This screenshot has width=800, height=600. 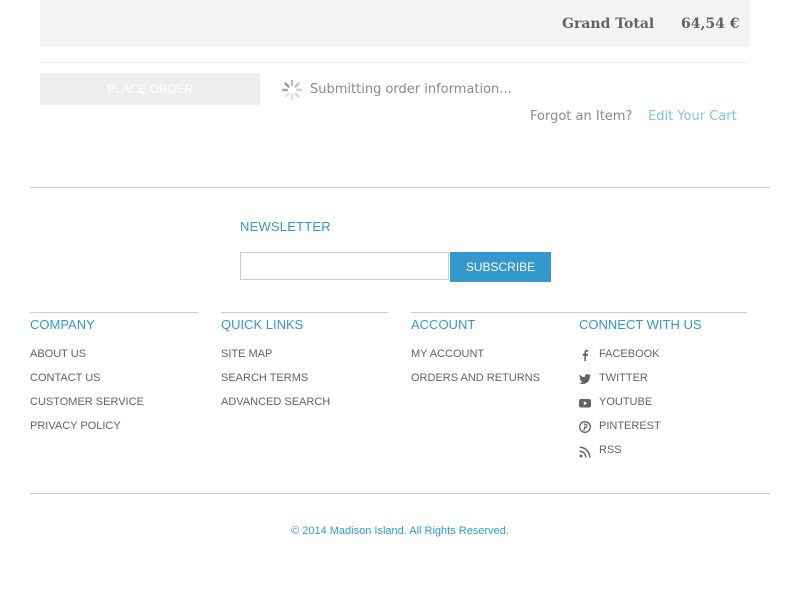 What do you see at coordinates (447, 354) in the screenshot?
I see `footer-link-my-account: MY ACCOUNT` at bounding box center [447, 354].